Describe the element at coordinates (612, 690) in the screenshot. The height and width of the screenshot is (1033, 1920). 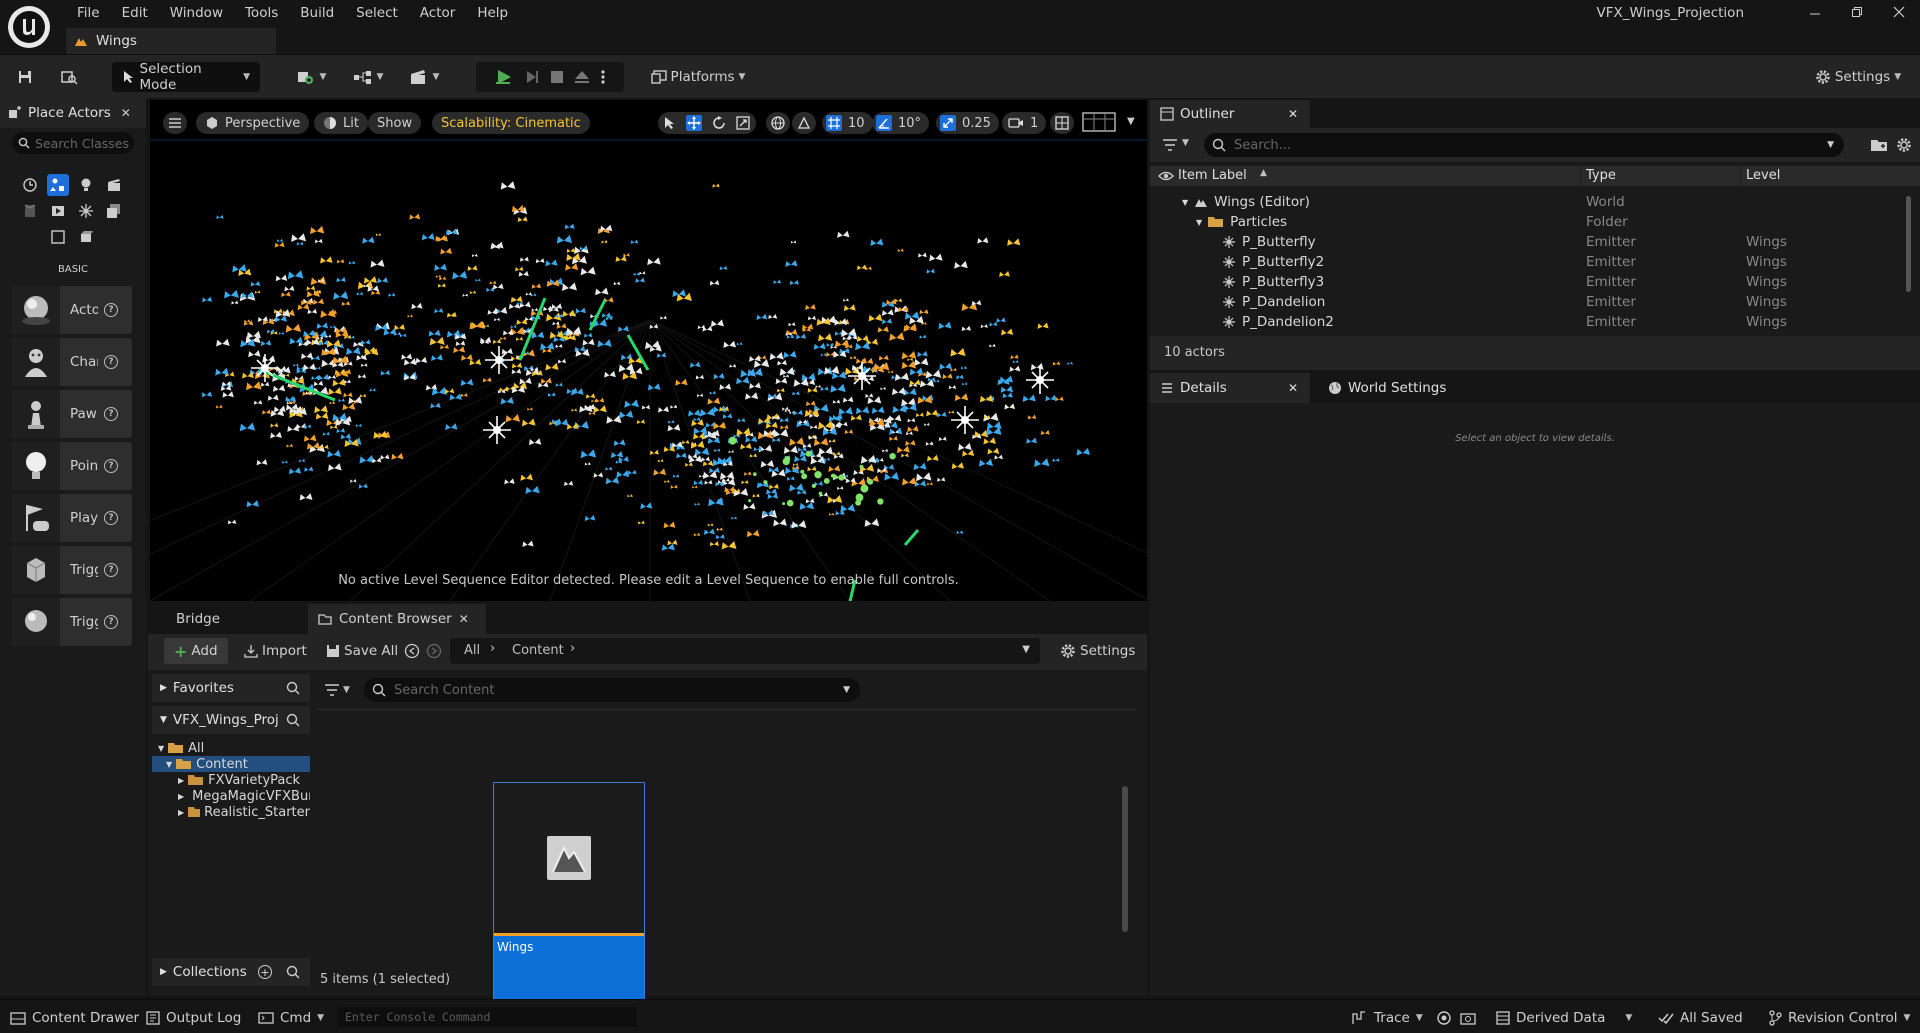
I see `search-content-input: Search Content ▼` at that location.